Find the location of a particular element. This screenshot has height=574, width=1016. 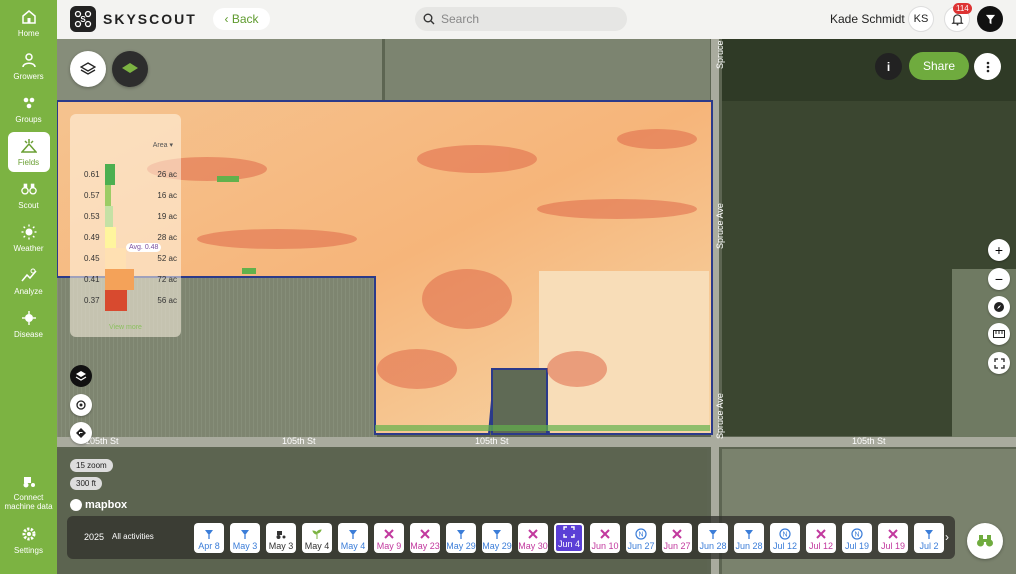

sidebar-item-label: Groups is located at coordinates (28, 119).